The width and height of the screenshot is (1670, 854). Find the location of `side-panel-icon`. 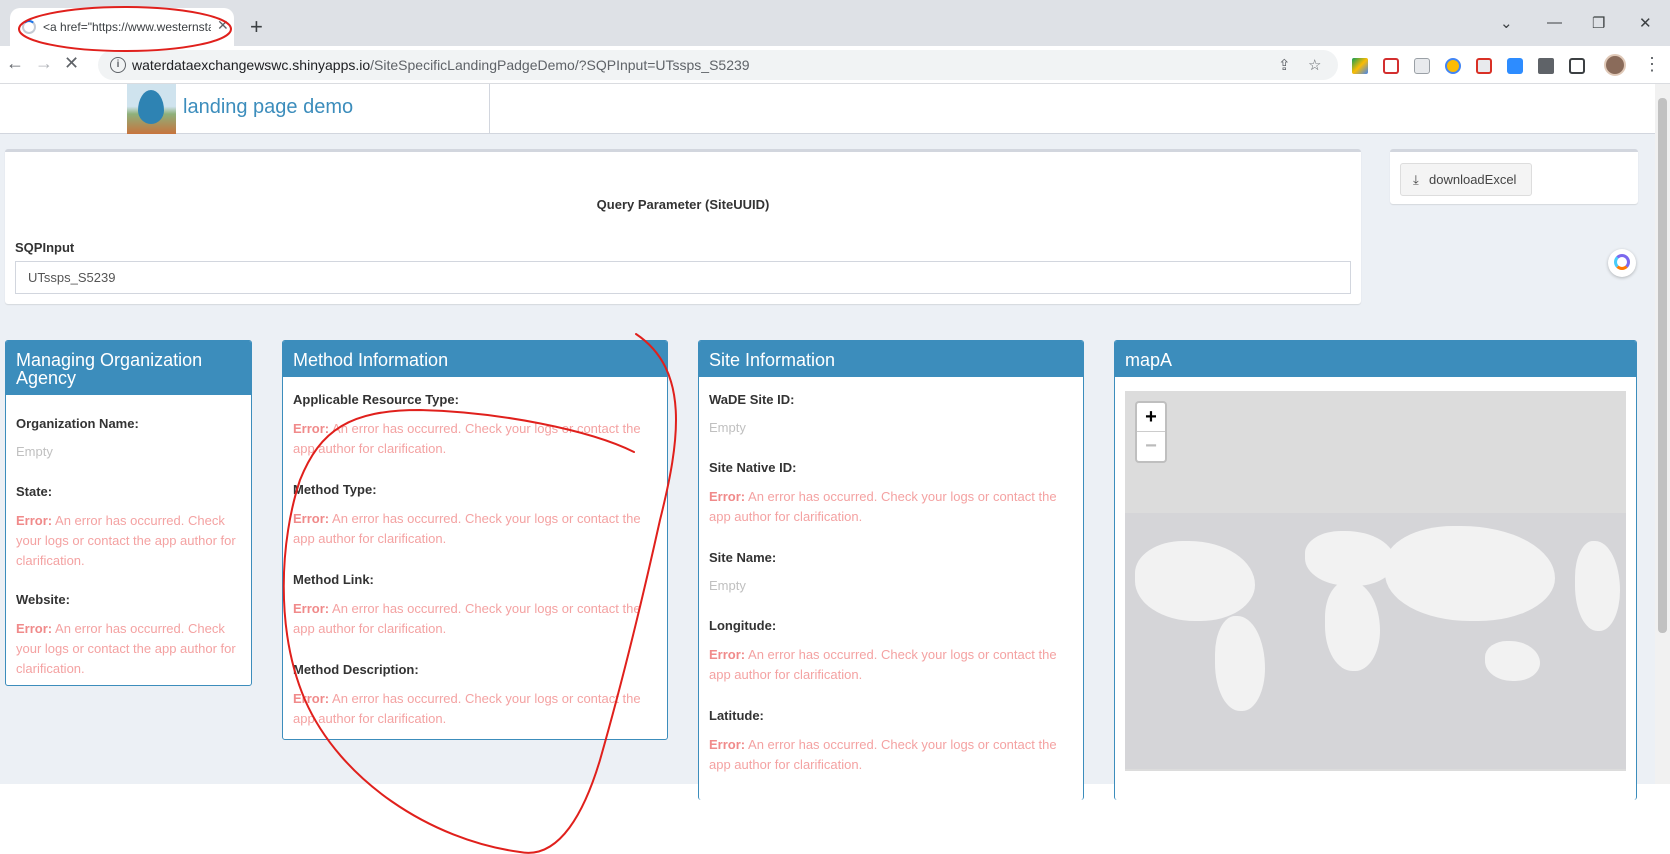

side-panel-icon is located at coordinates (1577, 66).